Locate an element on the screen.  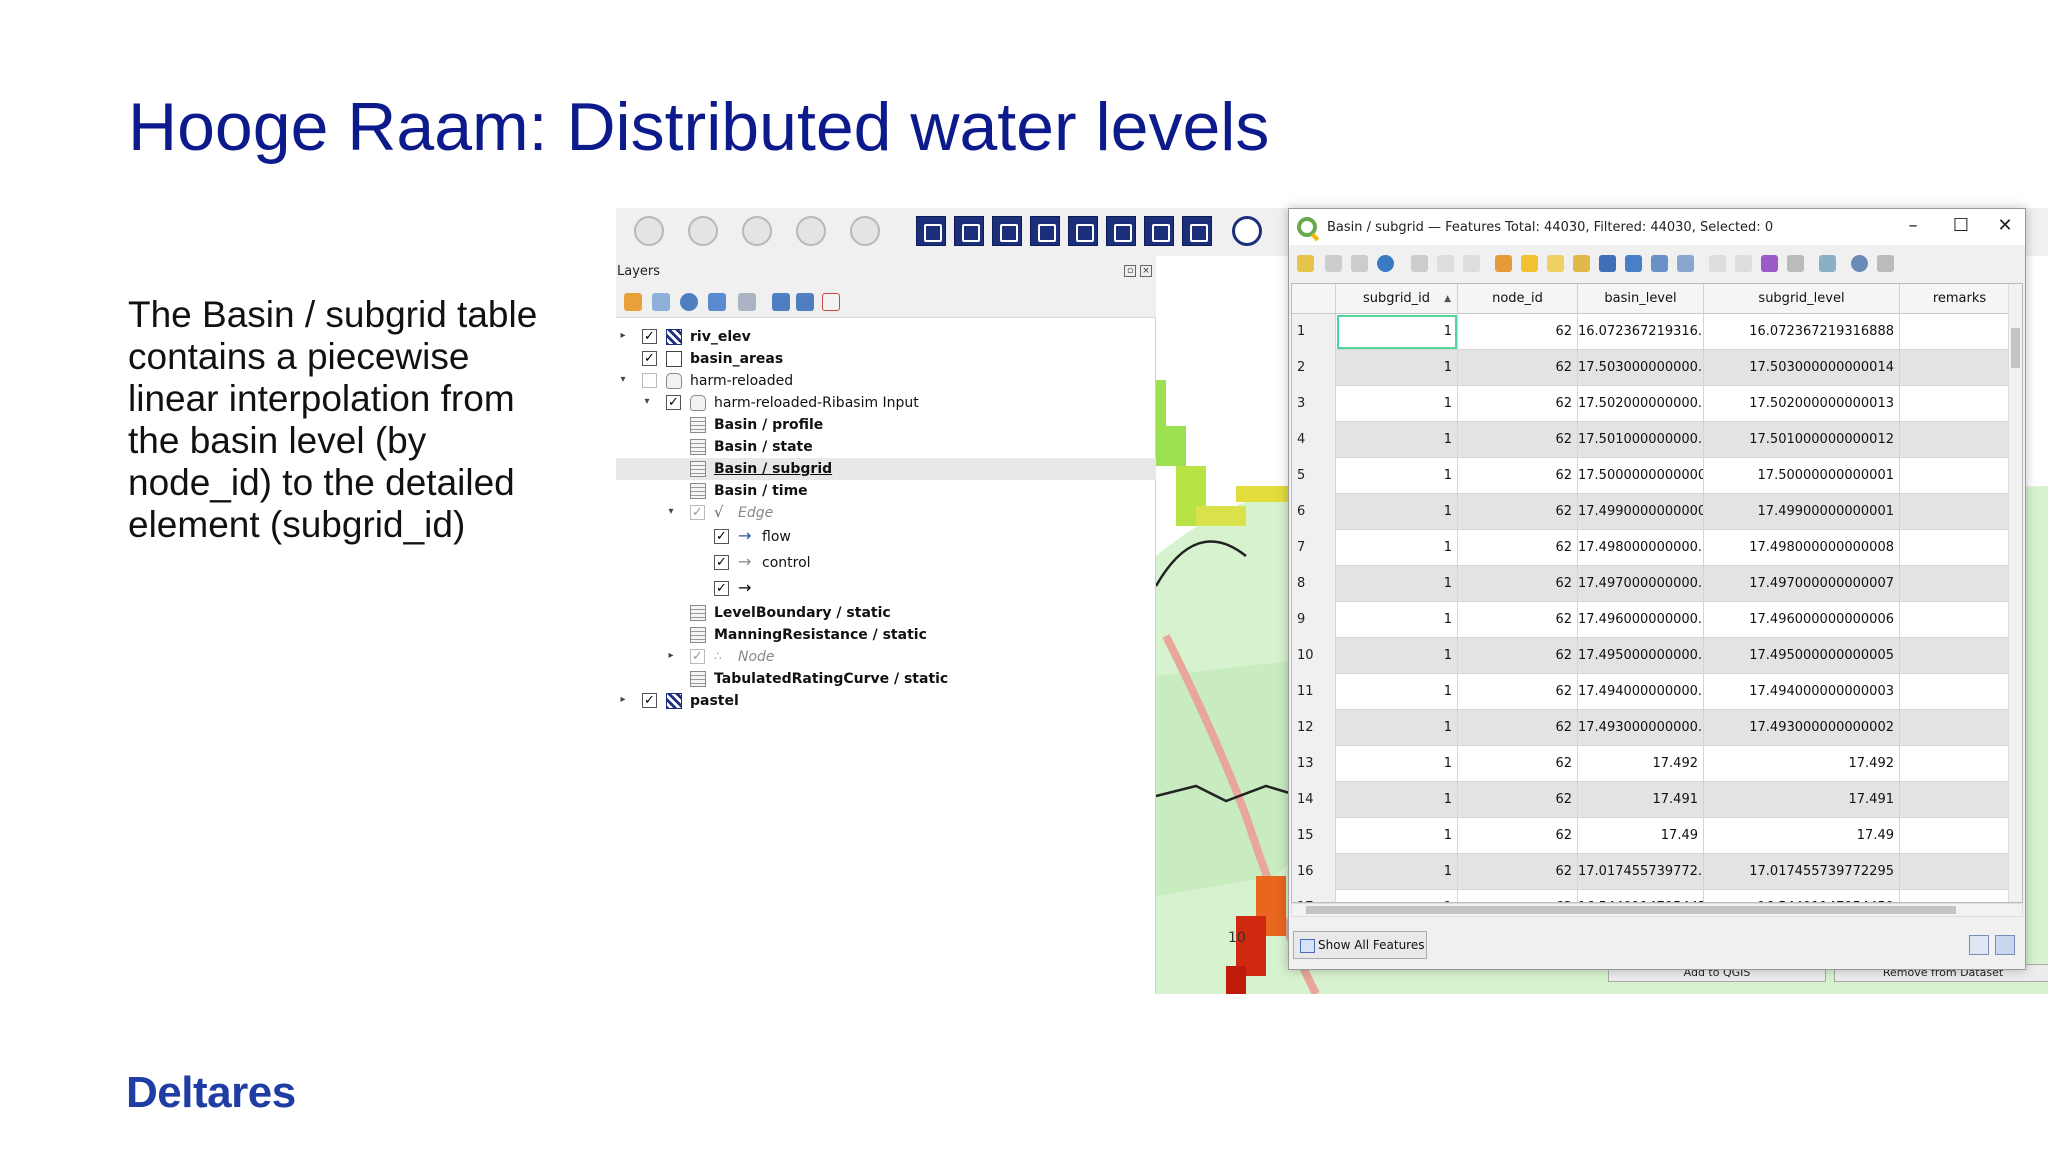
layer-visibility-checkbox: ✓ is located at coordinates (649, 336).